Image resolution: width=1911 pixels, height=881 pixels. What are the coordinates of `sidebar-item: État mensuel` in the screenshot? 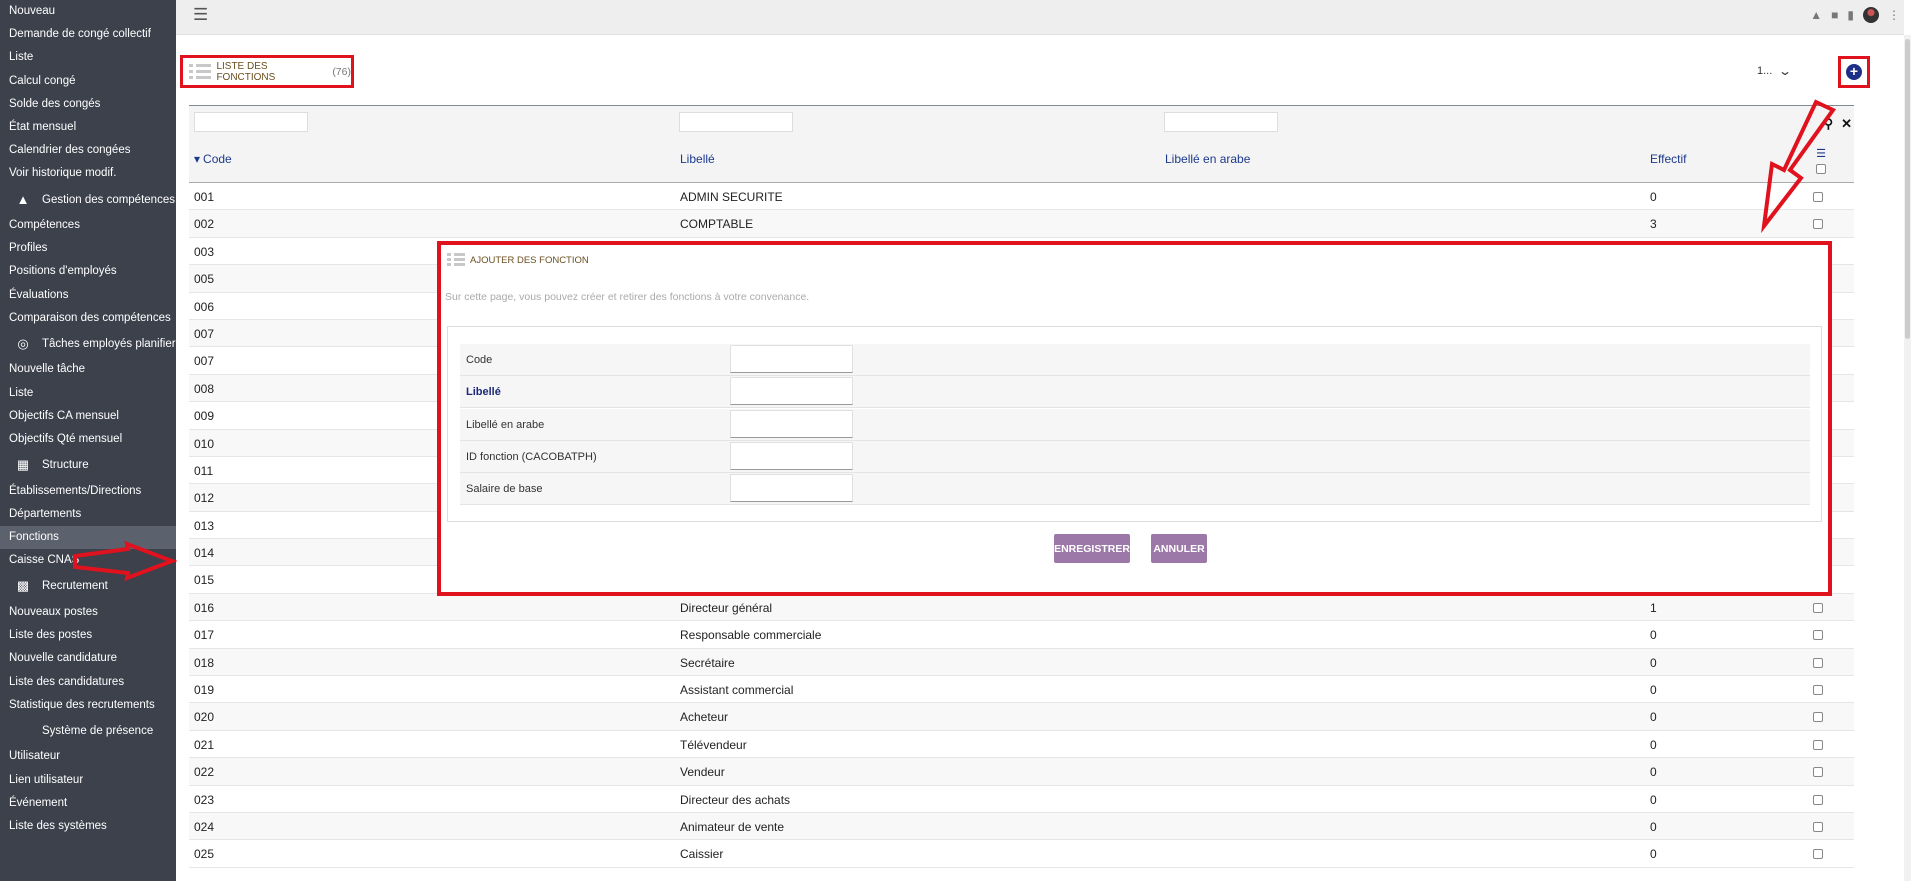 It's located at (88, 127).